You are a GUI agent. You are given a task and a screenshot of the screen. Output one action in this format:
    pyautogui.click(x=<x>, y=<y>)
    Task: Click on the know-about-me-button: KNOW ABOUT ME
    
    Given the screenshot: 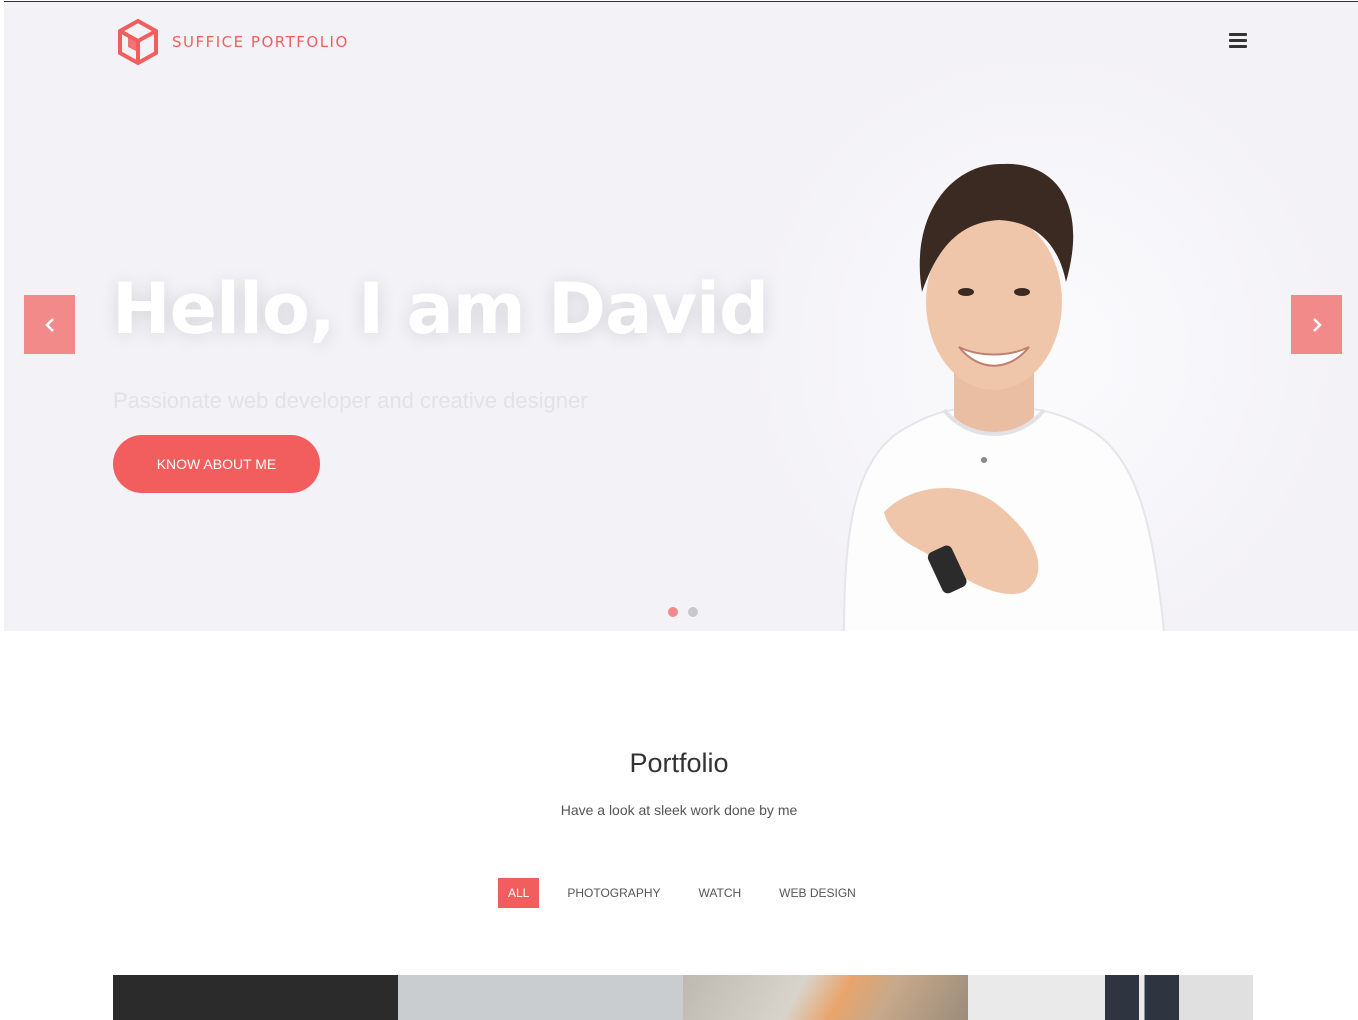 What is the action you would take?
    pyautogui.click(x=216, y=464)
    